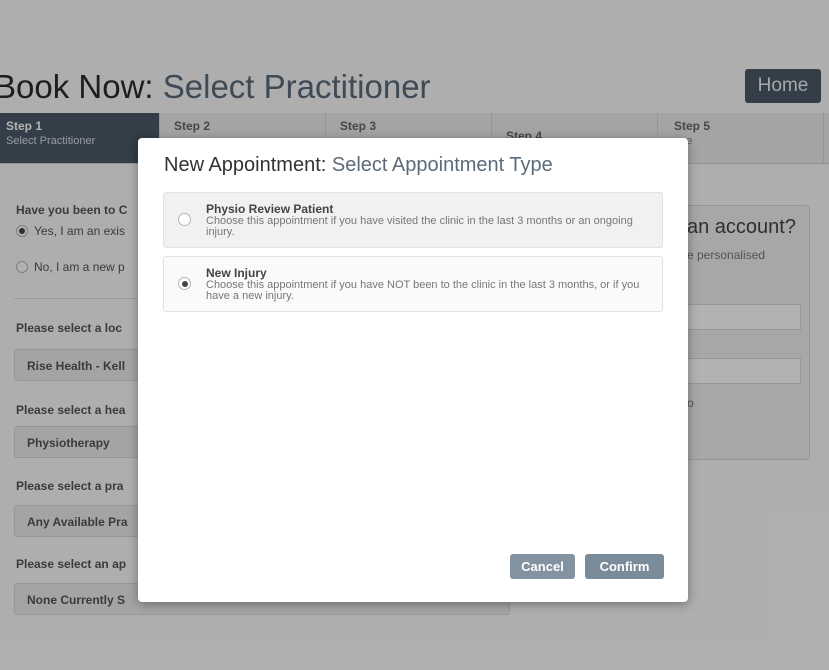 The height and width of the screenshot is (670, 829). Describe the element at coordinates (542, 566) in the screenshot. I see `cancel-button: Cancel` at that location.